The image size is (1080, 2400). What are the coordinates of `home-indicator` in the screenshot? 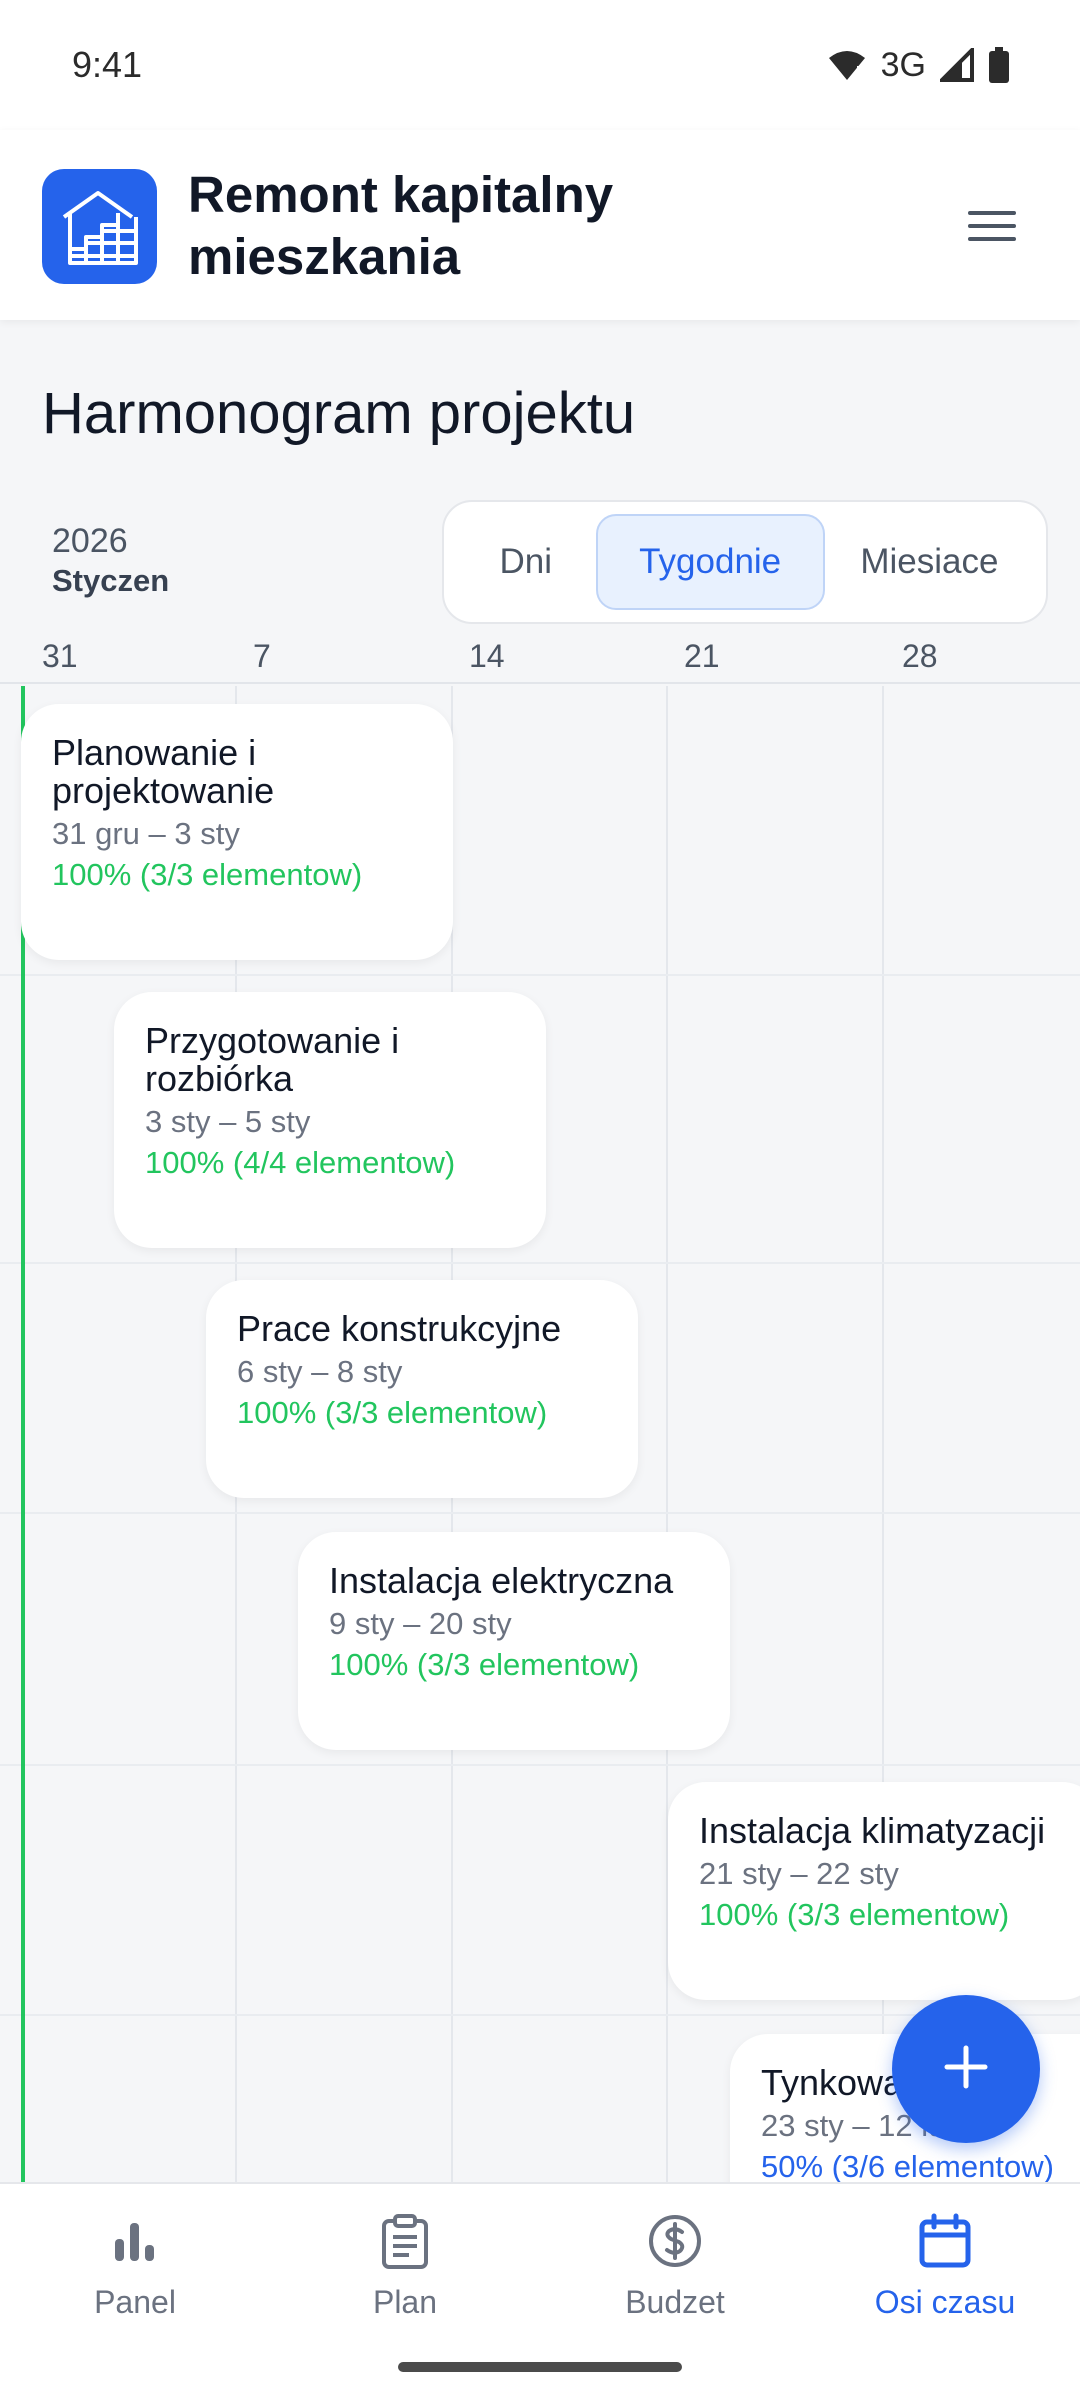 It's located at (540, 2367).